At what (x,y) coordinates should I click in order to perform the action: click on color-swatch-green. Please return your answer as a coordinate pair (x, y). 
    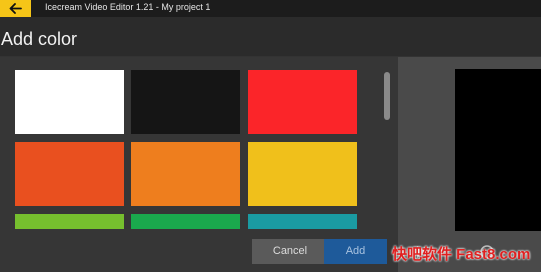
    Looking at the image, I should click on (185, 221).